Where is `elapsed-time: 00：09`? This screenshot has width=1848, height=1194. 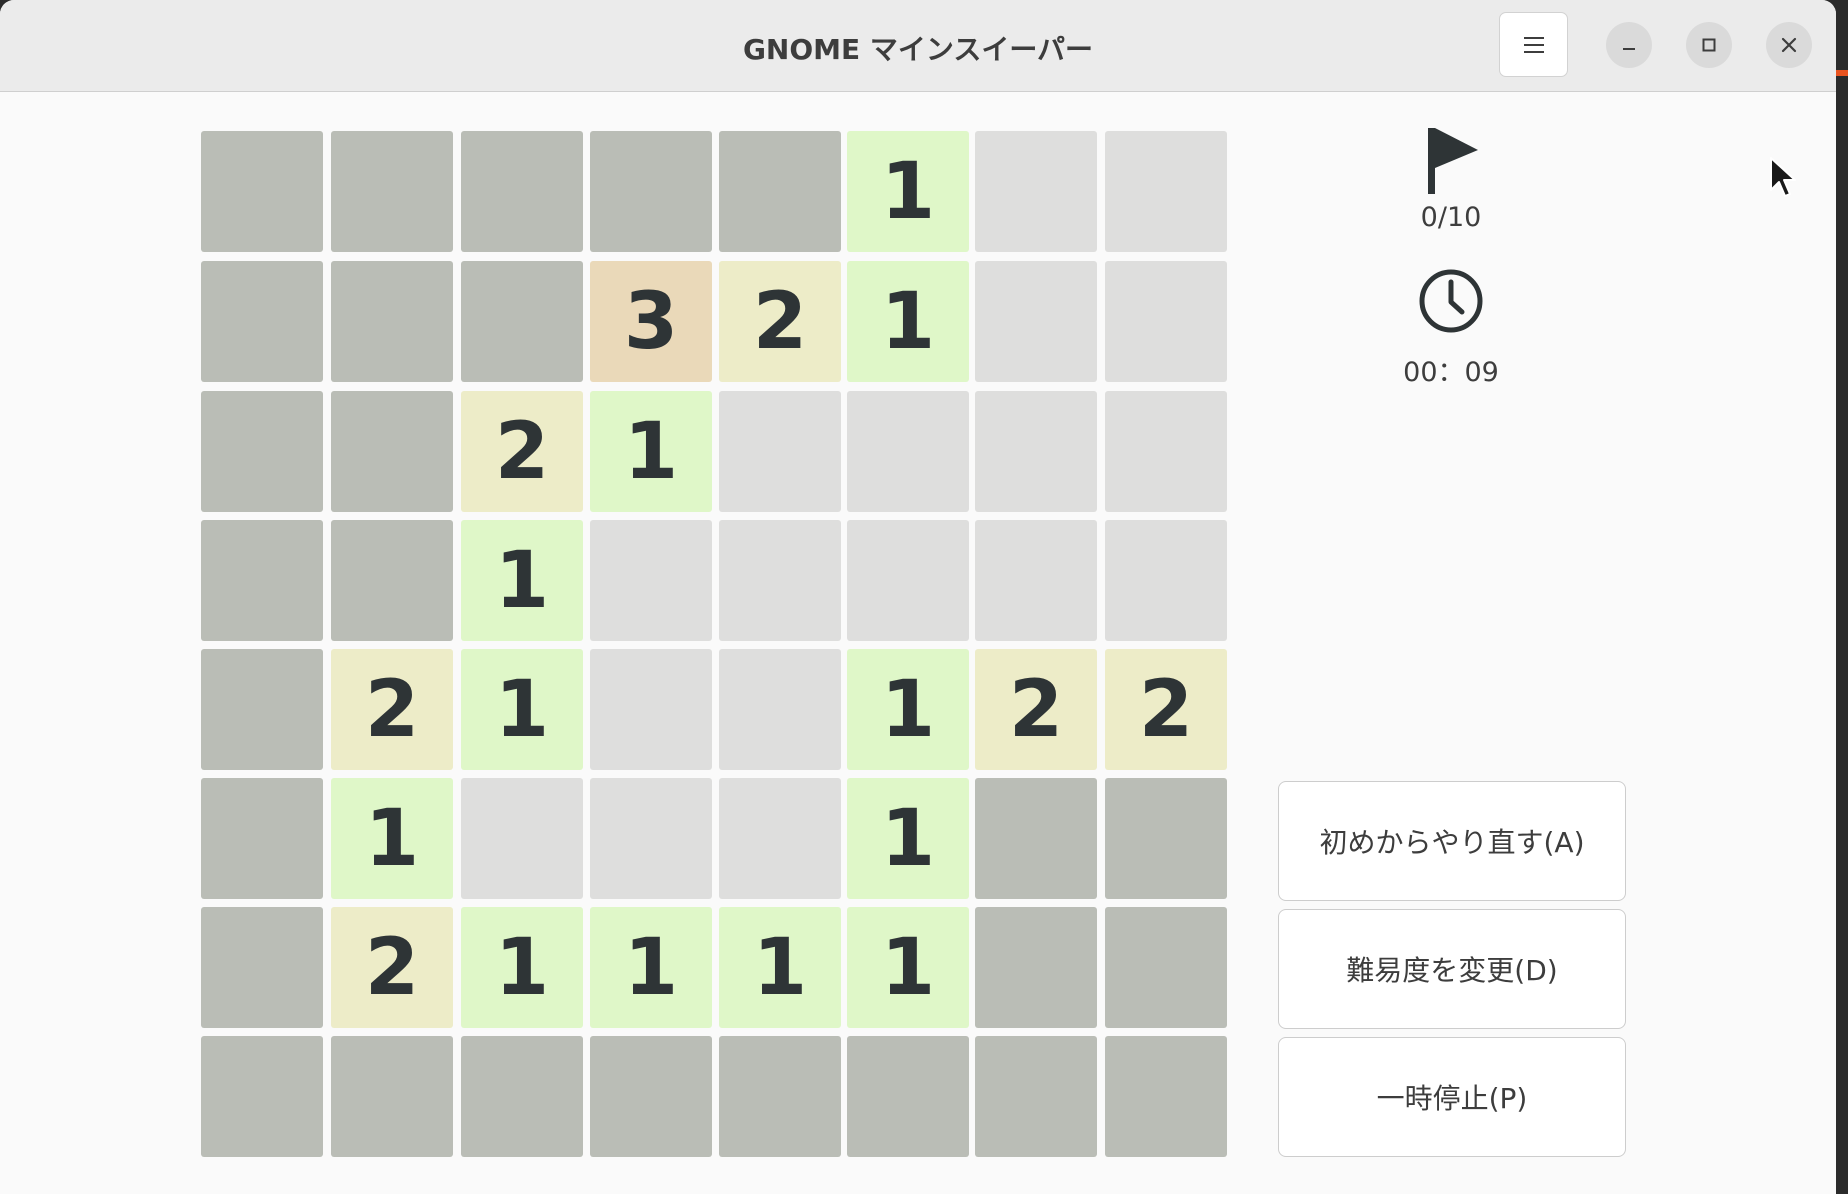 elapsed-time: 00：09 is located at coordinates (1451, 372).